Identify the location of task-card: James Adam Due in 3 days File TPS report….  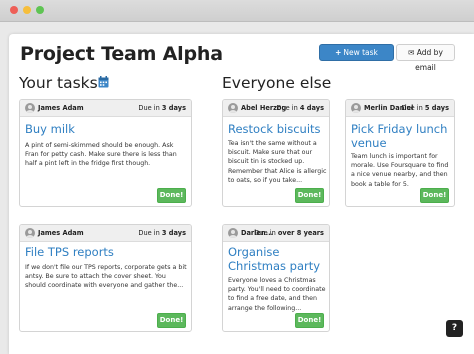
(105, 278).